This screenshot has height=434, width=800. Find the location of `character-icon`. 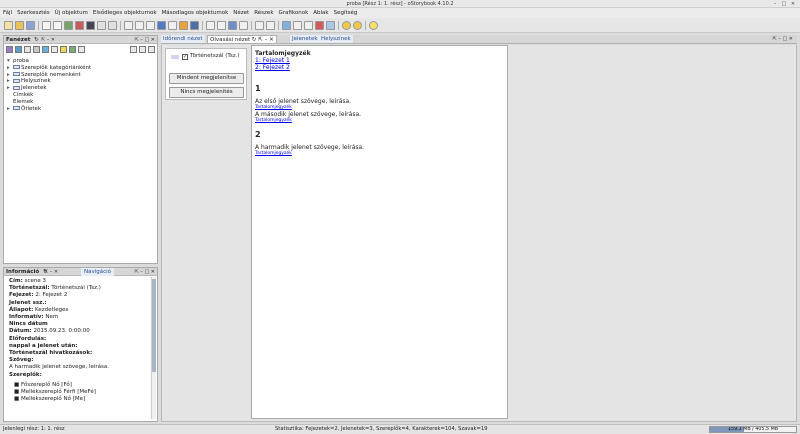

character-icon is located at coordinates (68, 25).